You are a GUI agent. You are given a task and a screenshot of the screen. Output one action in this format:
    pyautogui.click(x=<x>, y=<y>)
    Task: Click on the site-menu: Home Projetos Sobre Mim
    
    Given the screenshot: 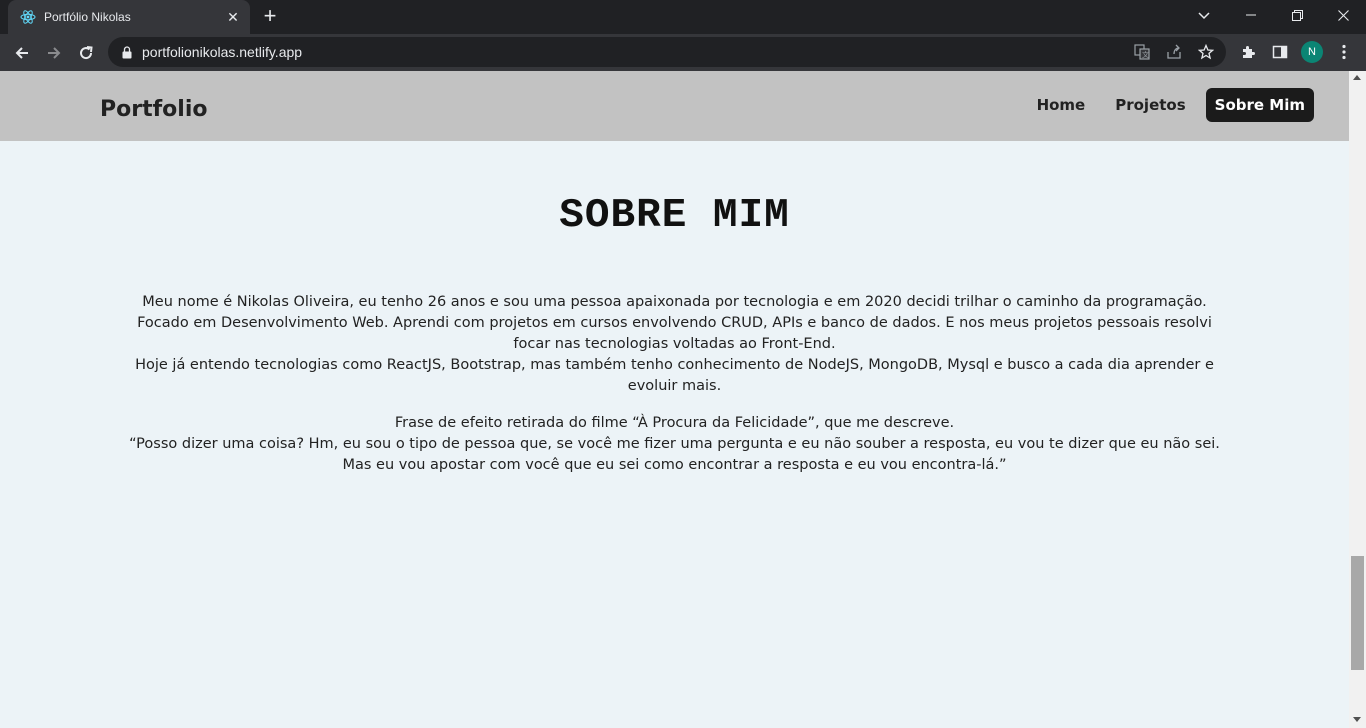 What is the action you would take?
    pyautogui.click(x=1165, y=105)
    